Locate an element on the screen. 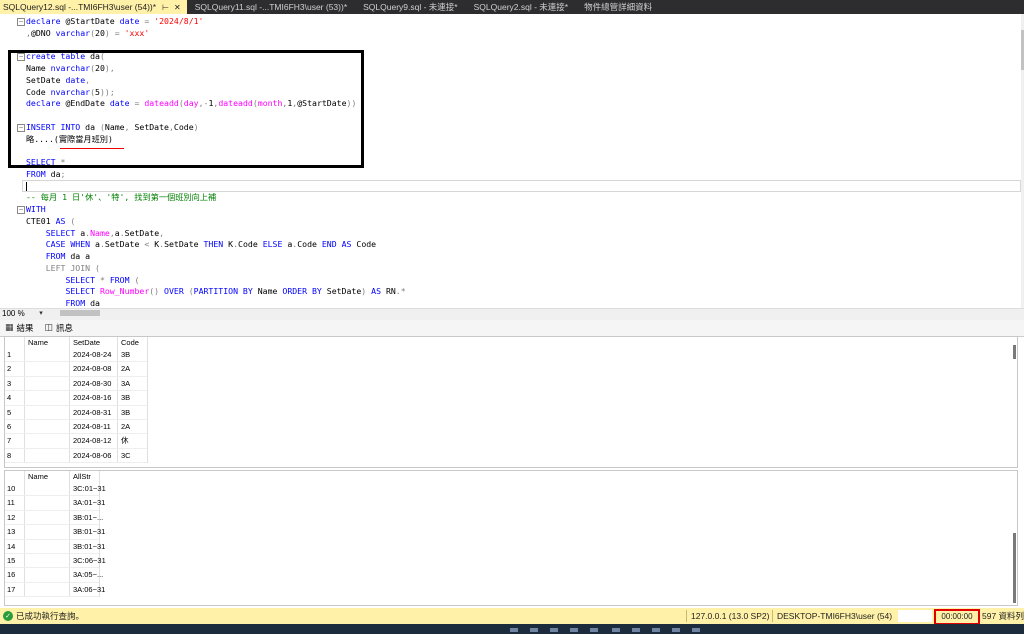  horizontal-scrollbar-thumb is located at coordinates (80, 313).